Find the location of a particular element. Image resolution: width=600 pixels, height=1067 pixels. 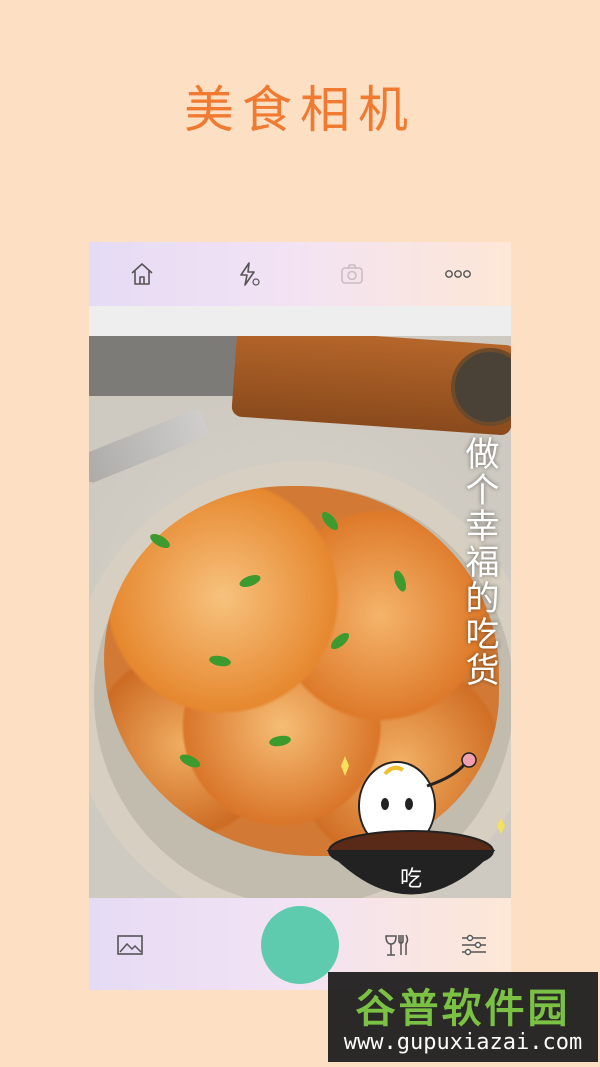

fork is located at coordinates (149, 446).